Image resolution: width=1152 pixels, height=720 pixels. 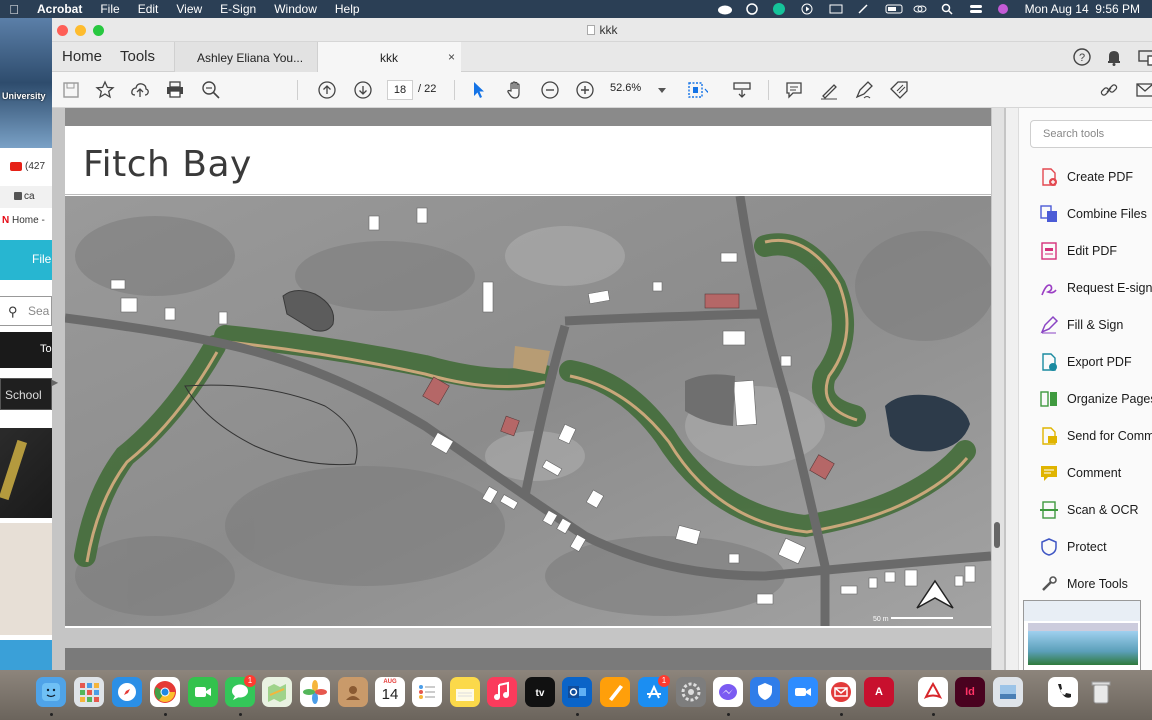 I want to click on pen-icon, so click(x=864, y=9).